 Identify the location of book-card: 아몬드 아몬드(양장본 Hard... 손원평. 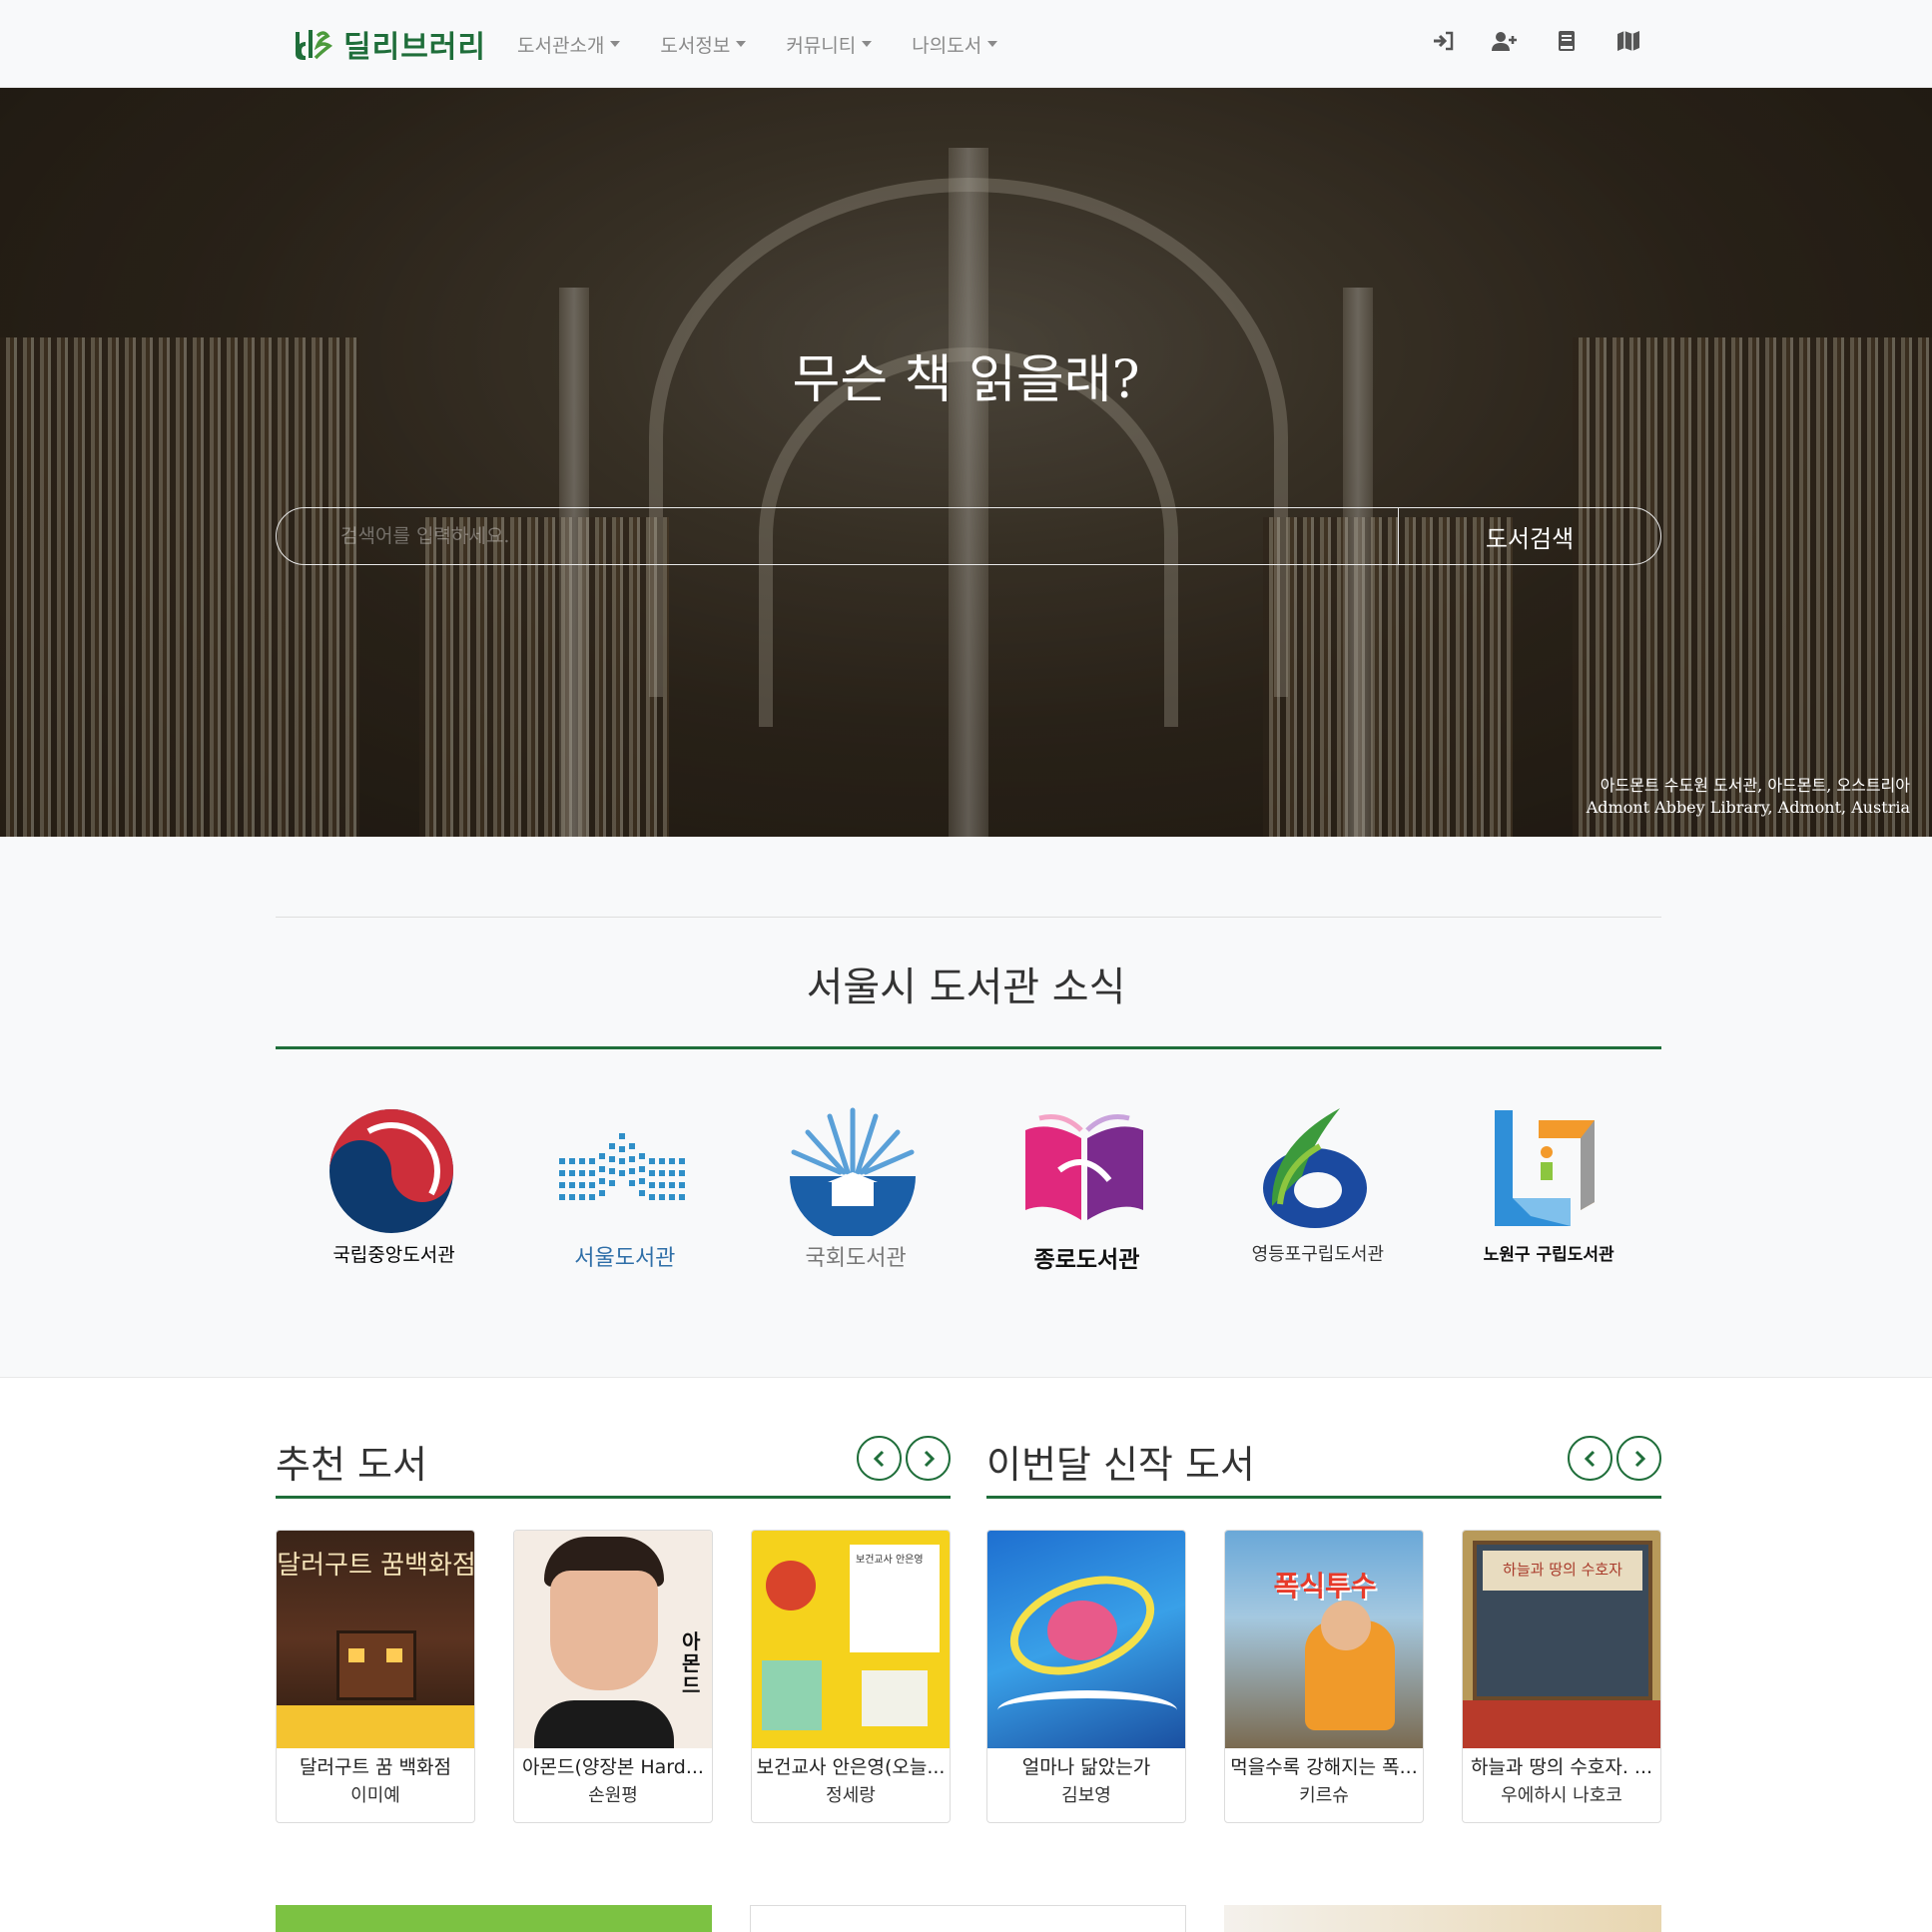
(613, 1676).